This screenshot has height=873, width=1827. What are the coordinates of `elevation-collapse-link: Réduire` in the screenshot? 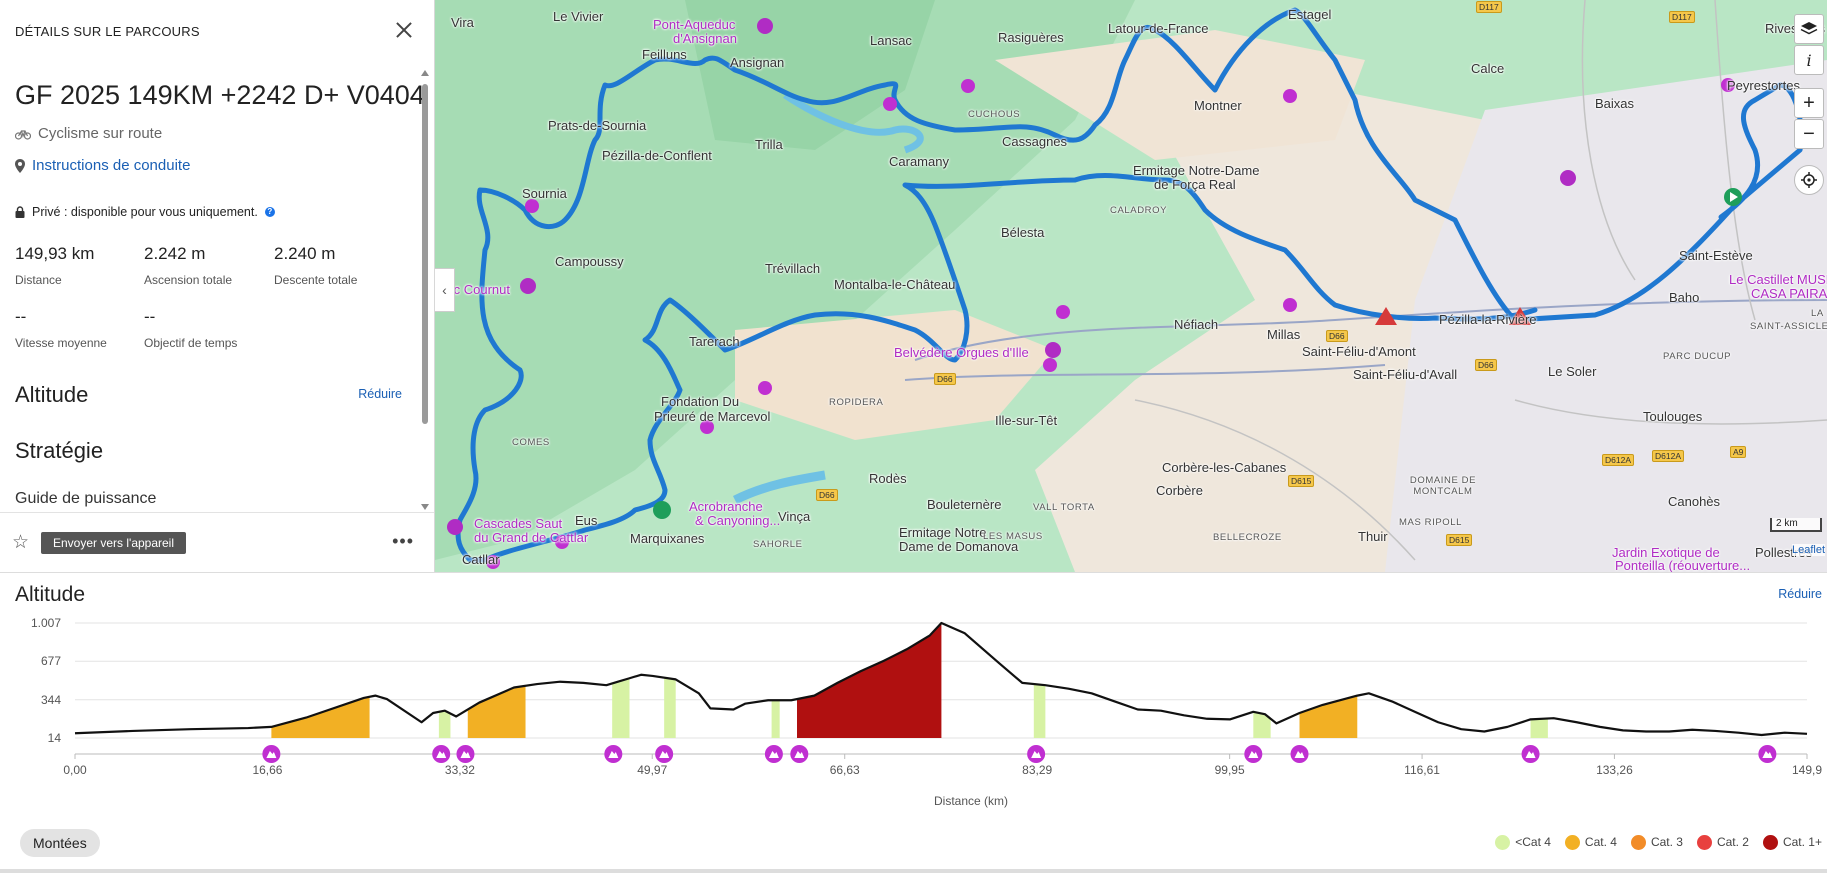 It's located at (1800, 594).